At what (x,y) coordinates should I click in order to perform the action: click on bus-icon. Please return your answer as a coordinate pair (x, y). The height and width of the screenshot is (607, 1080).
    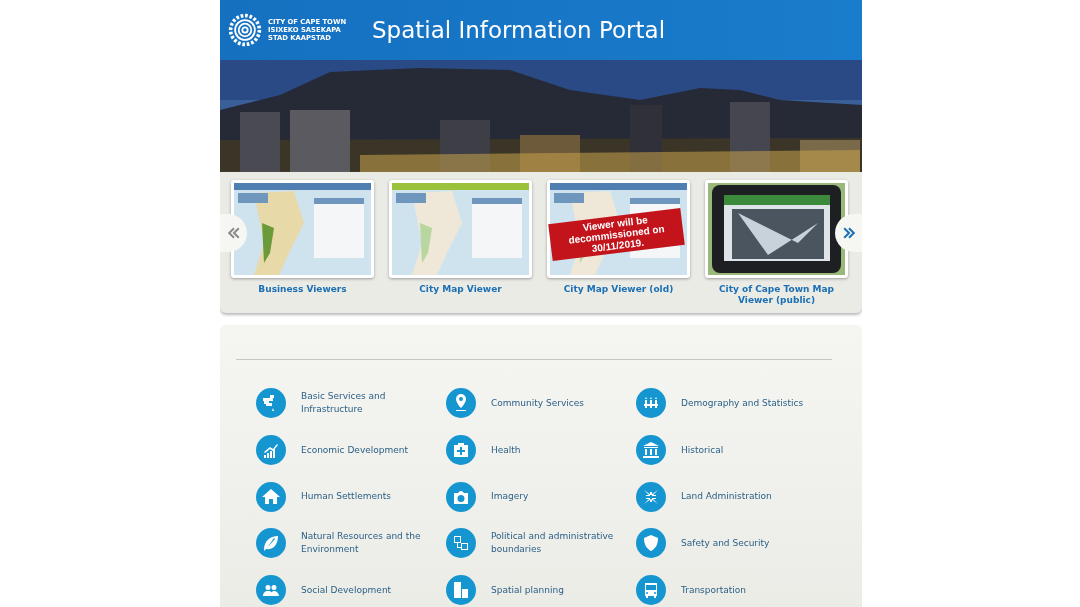
    Looking at the image, I should click on (651, 590).